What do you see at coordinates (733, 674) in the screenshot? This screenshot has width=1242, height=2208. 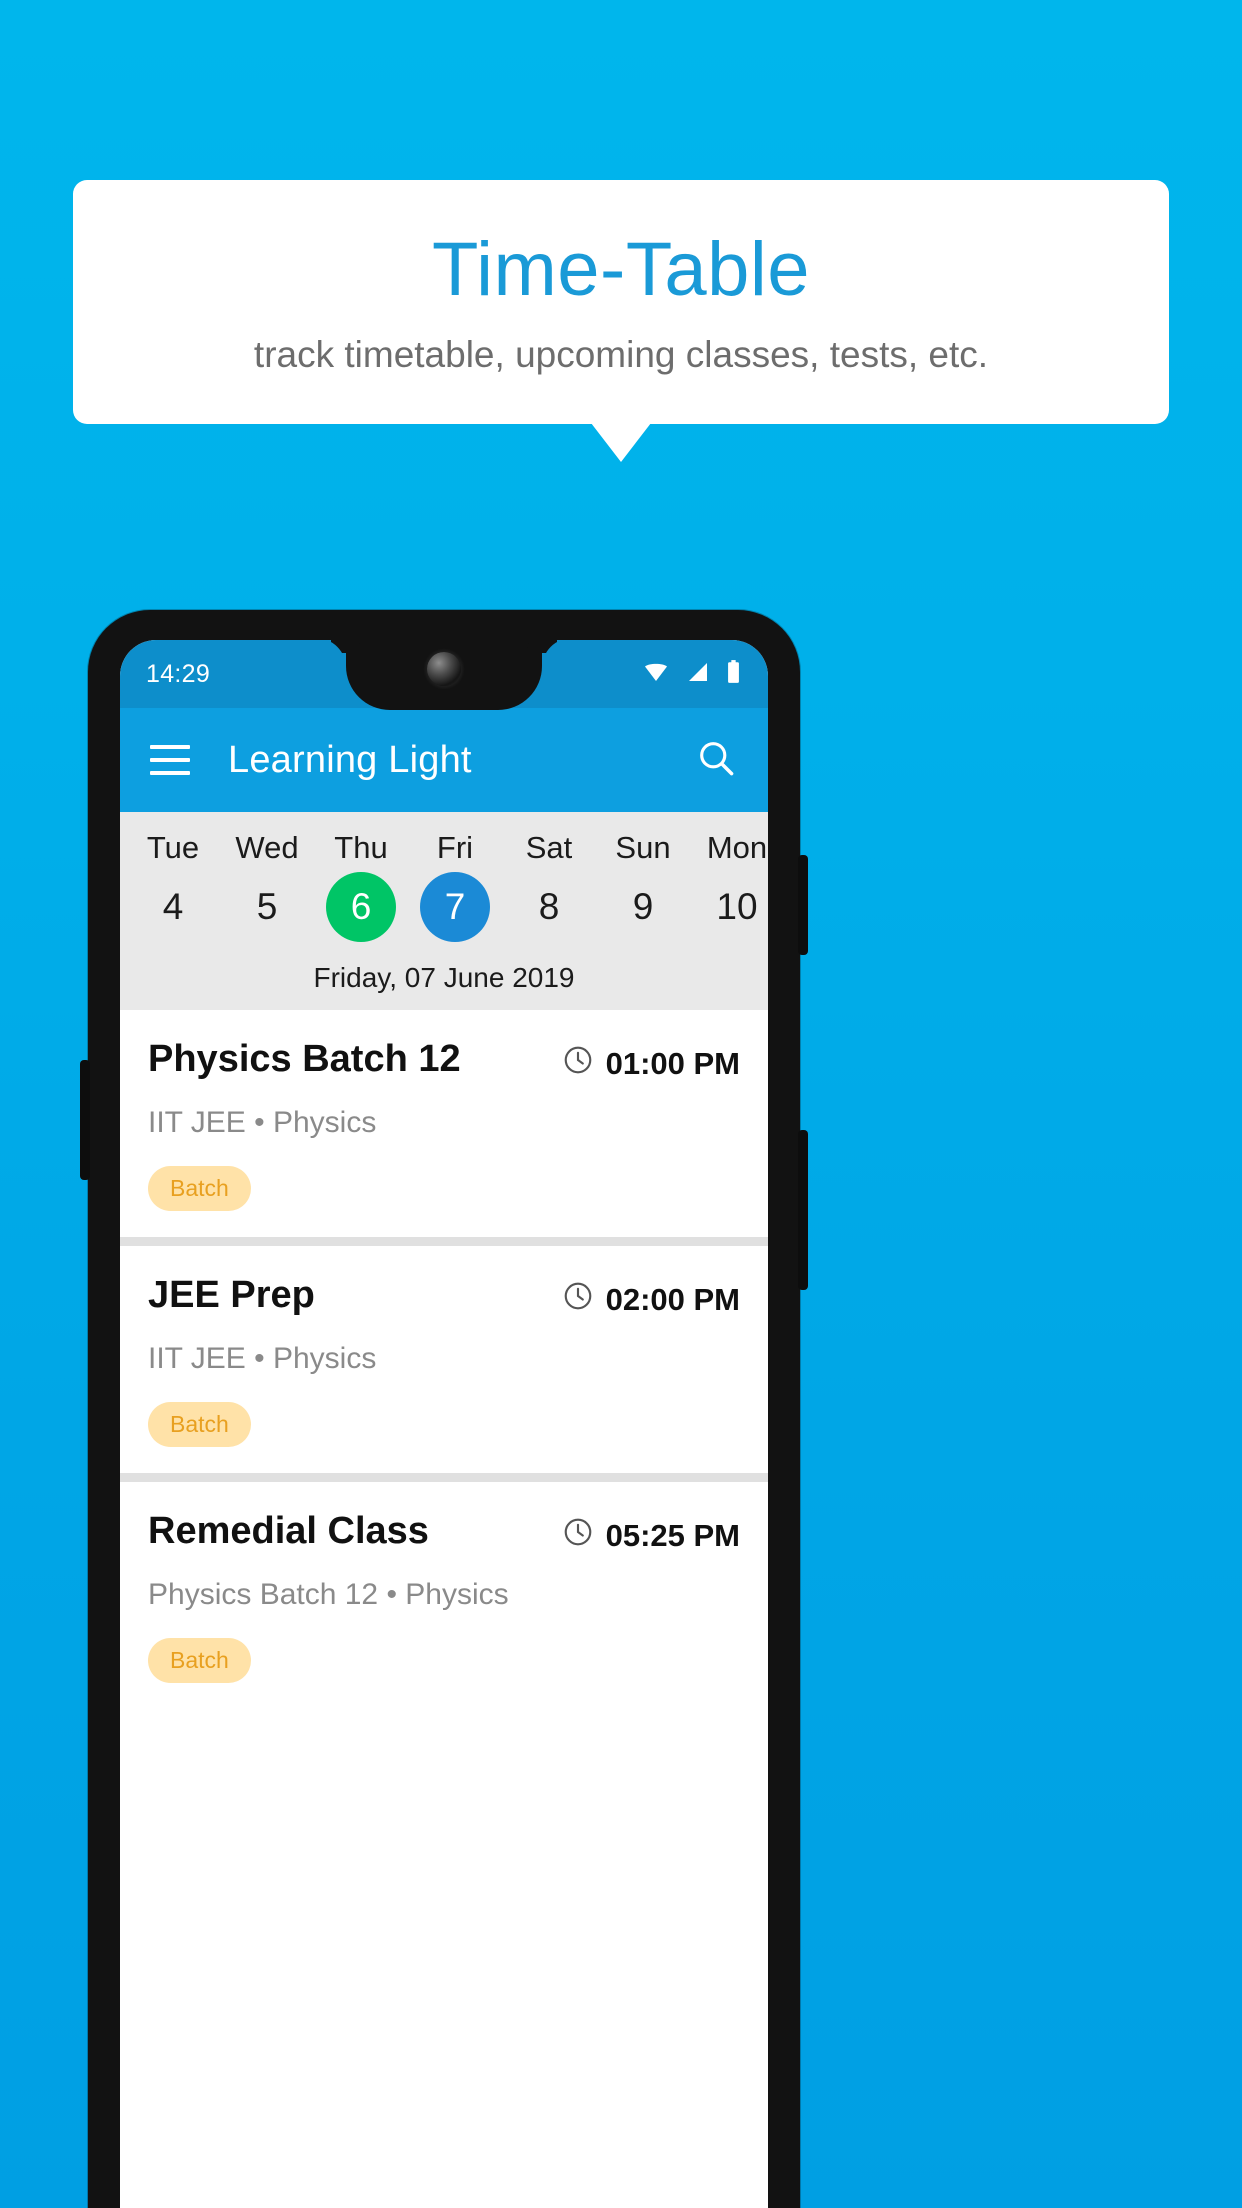 I see `battery-icon` at bounding box center [733, 674].